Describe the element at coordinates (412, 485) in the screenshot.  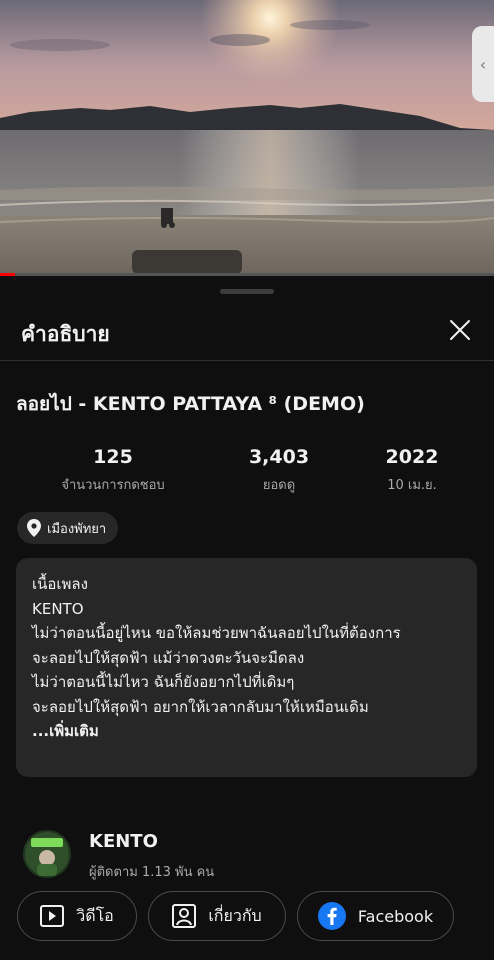
I see `publish-date: 10 เม.ย.` at that location.